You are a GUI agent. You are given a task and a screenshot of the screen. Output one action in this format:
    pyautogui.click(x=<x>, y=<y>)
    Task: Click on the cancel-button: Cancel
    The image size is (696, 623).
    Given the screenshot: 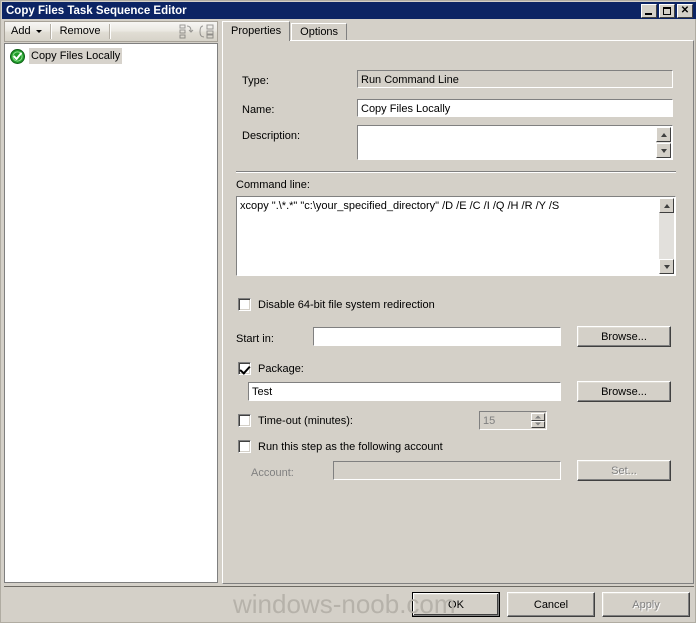 What is the action you would take?
    pyautogui.click(x=551, y=604)
    